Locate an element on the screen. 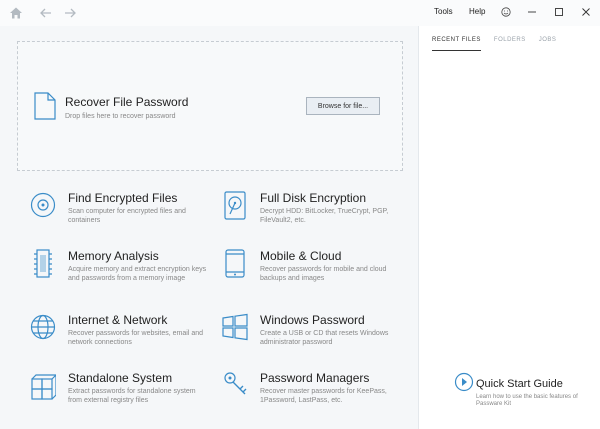 This screenshot has width=600, height=429. tile-title: Memory Analysis is located at coordinates (113, 256).